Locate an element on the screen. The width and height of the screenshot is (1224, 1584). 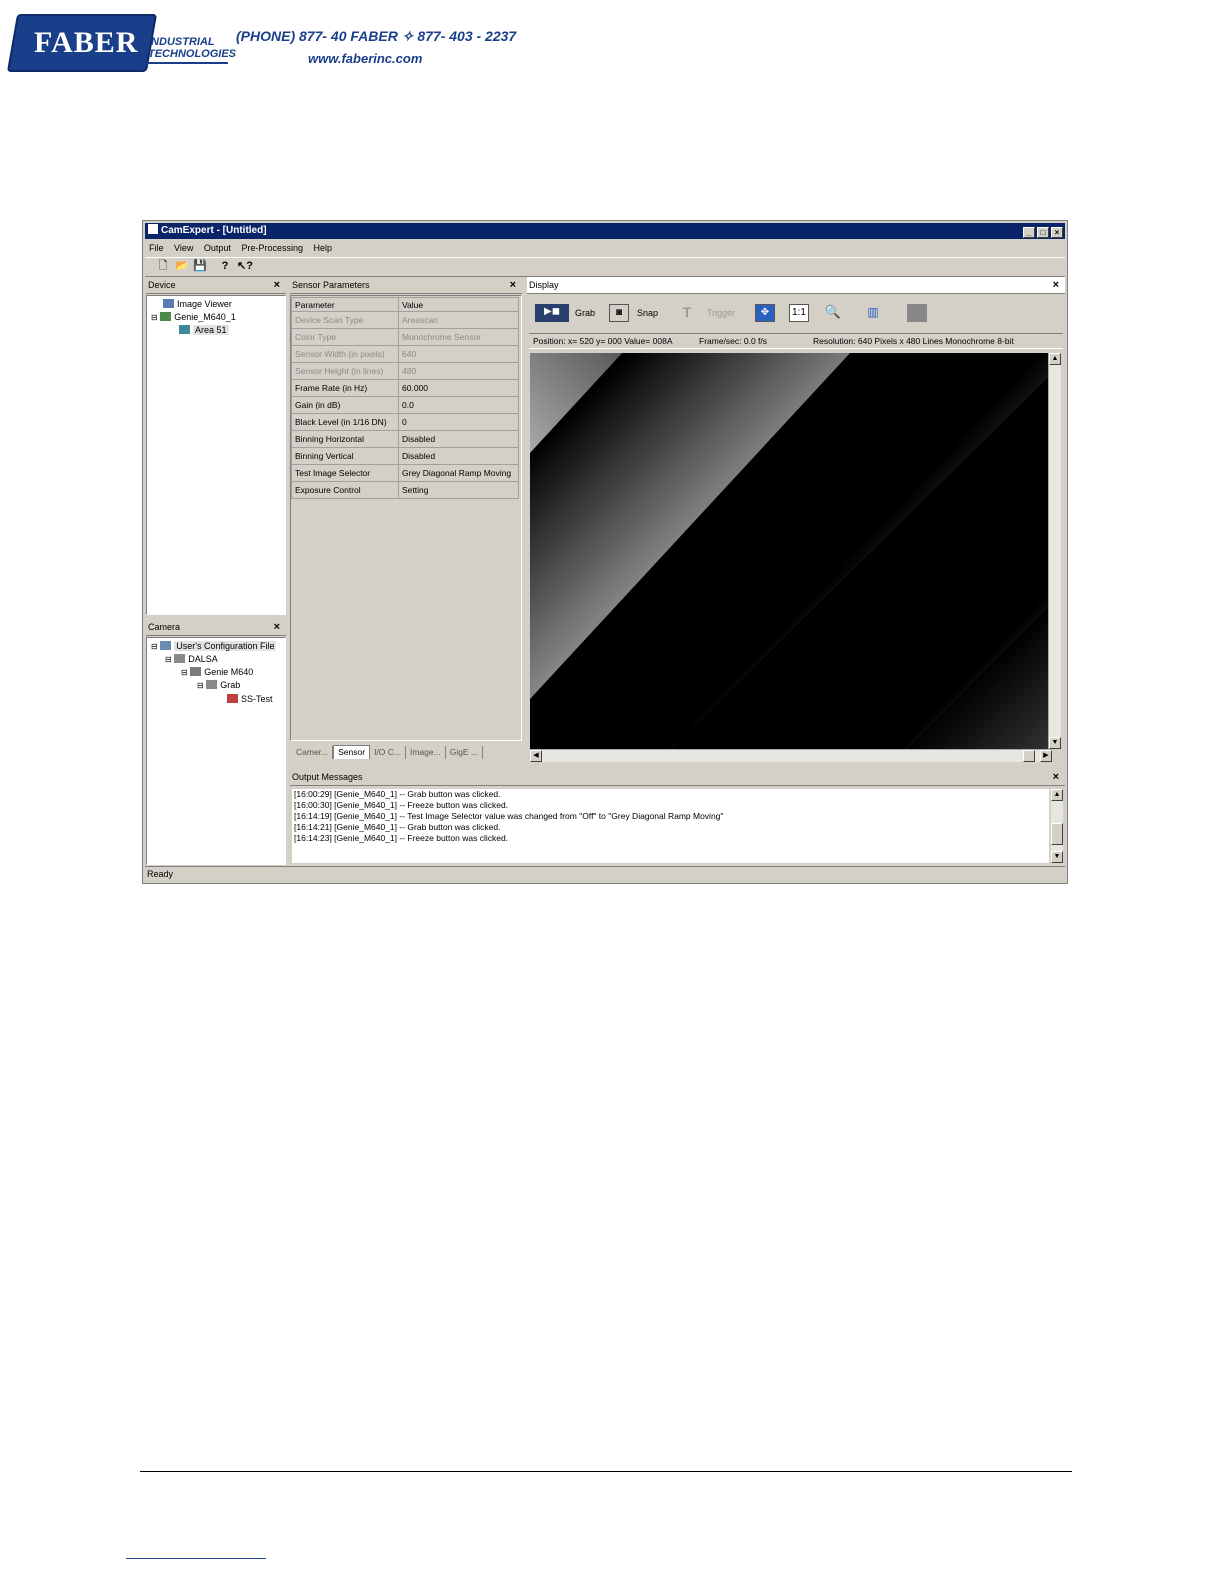
display-toolbar: ▶◼ Grab ◙ Snap T Trigger ✥ 1:1 🔍 ▥ is located at coordinates (796, 314).